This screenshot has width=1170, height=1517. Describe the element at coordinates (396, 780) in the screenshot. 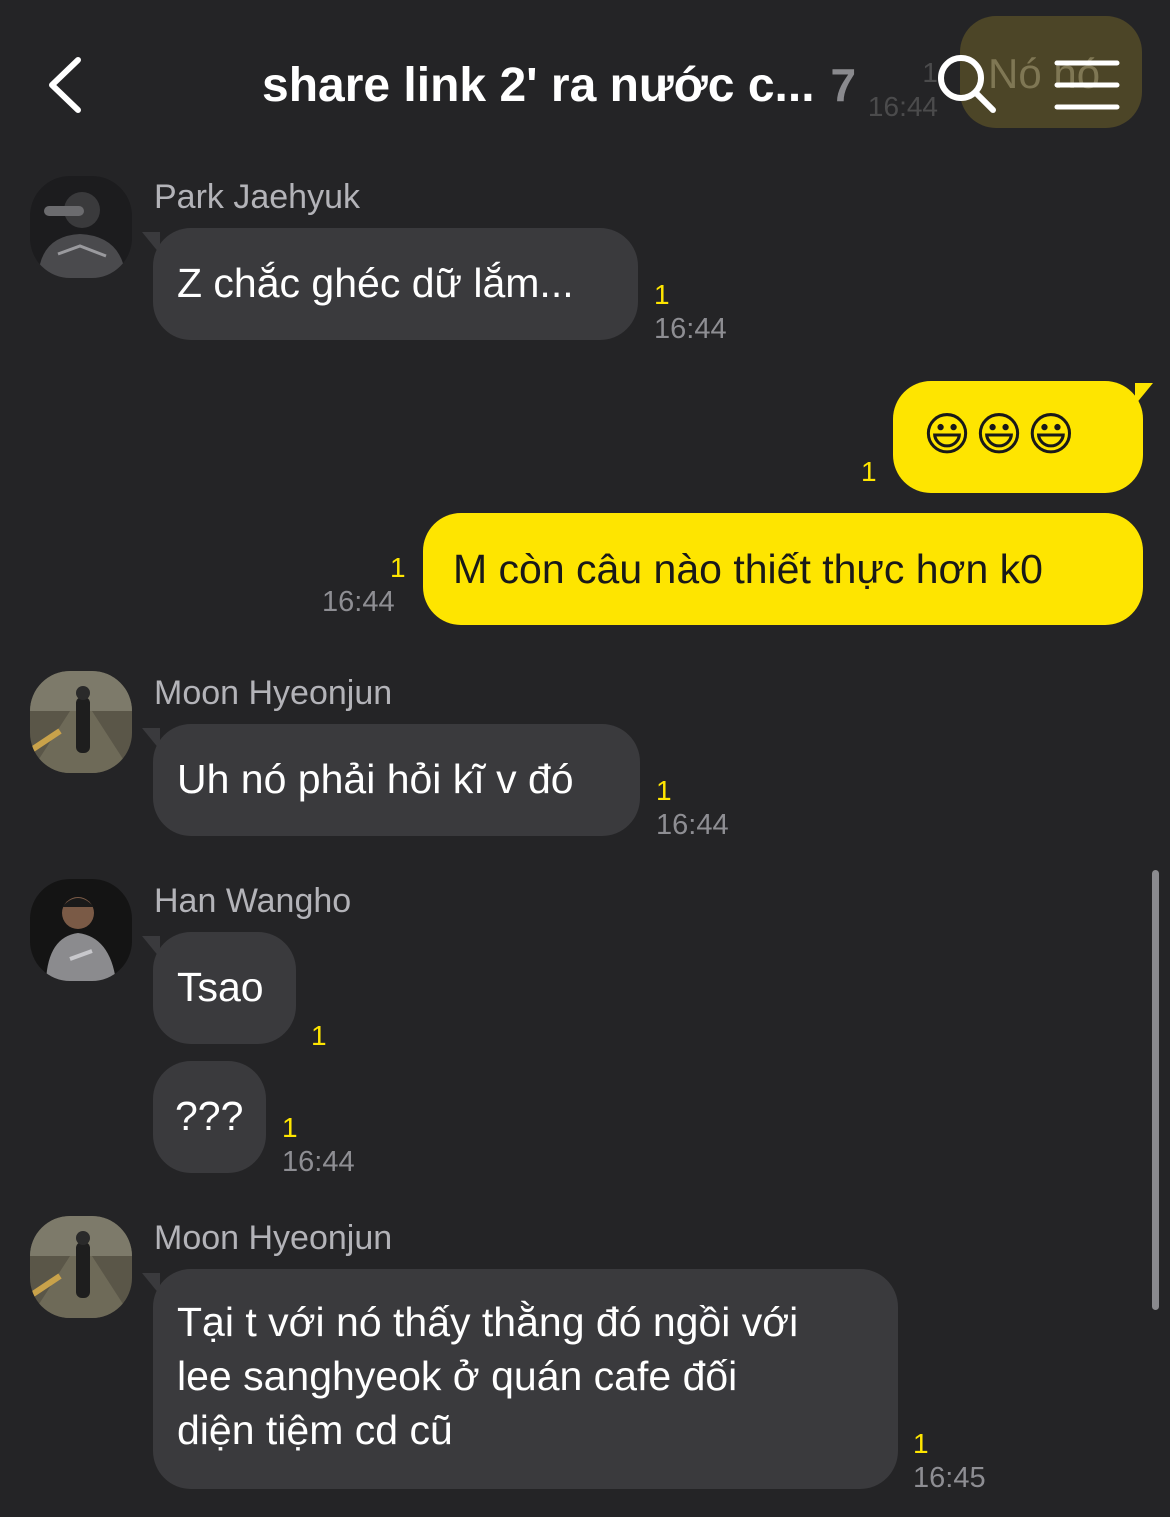

I see `message-bubble: Uh nó phải hỏi kĩ v đó` at that location.